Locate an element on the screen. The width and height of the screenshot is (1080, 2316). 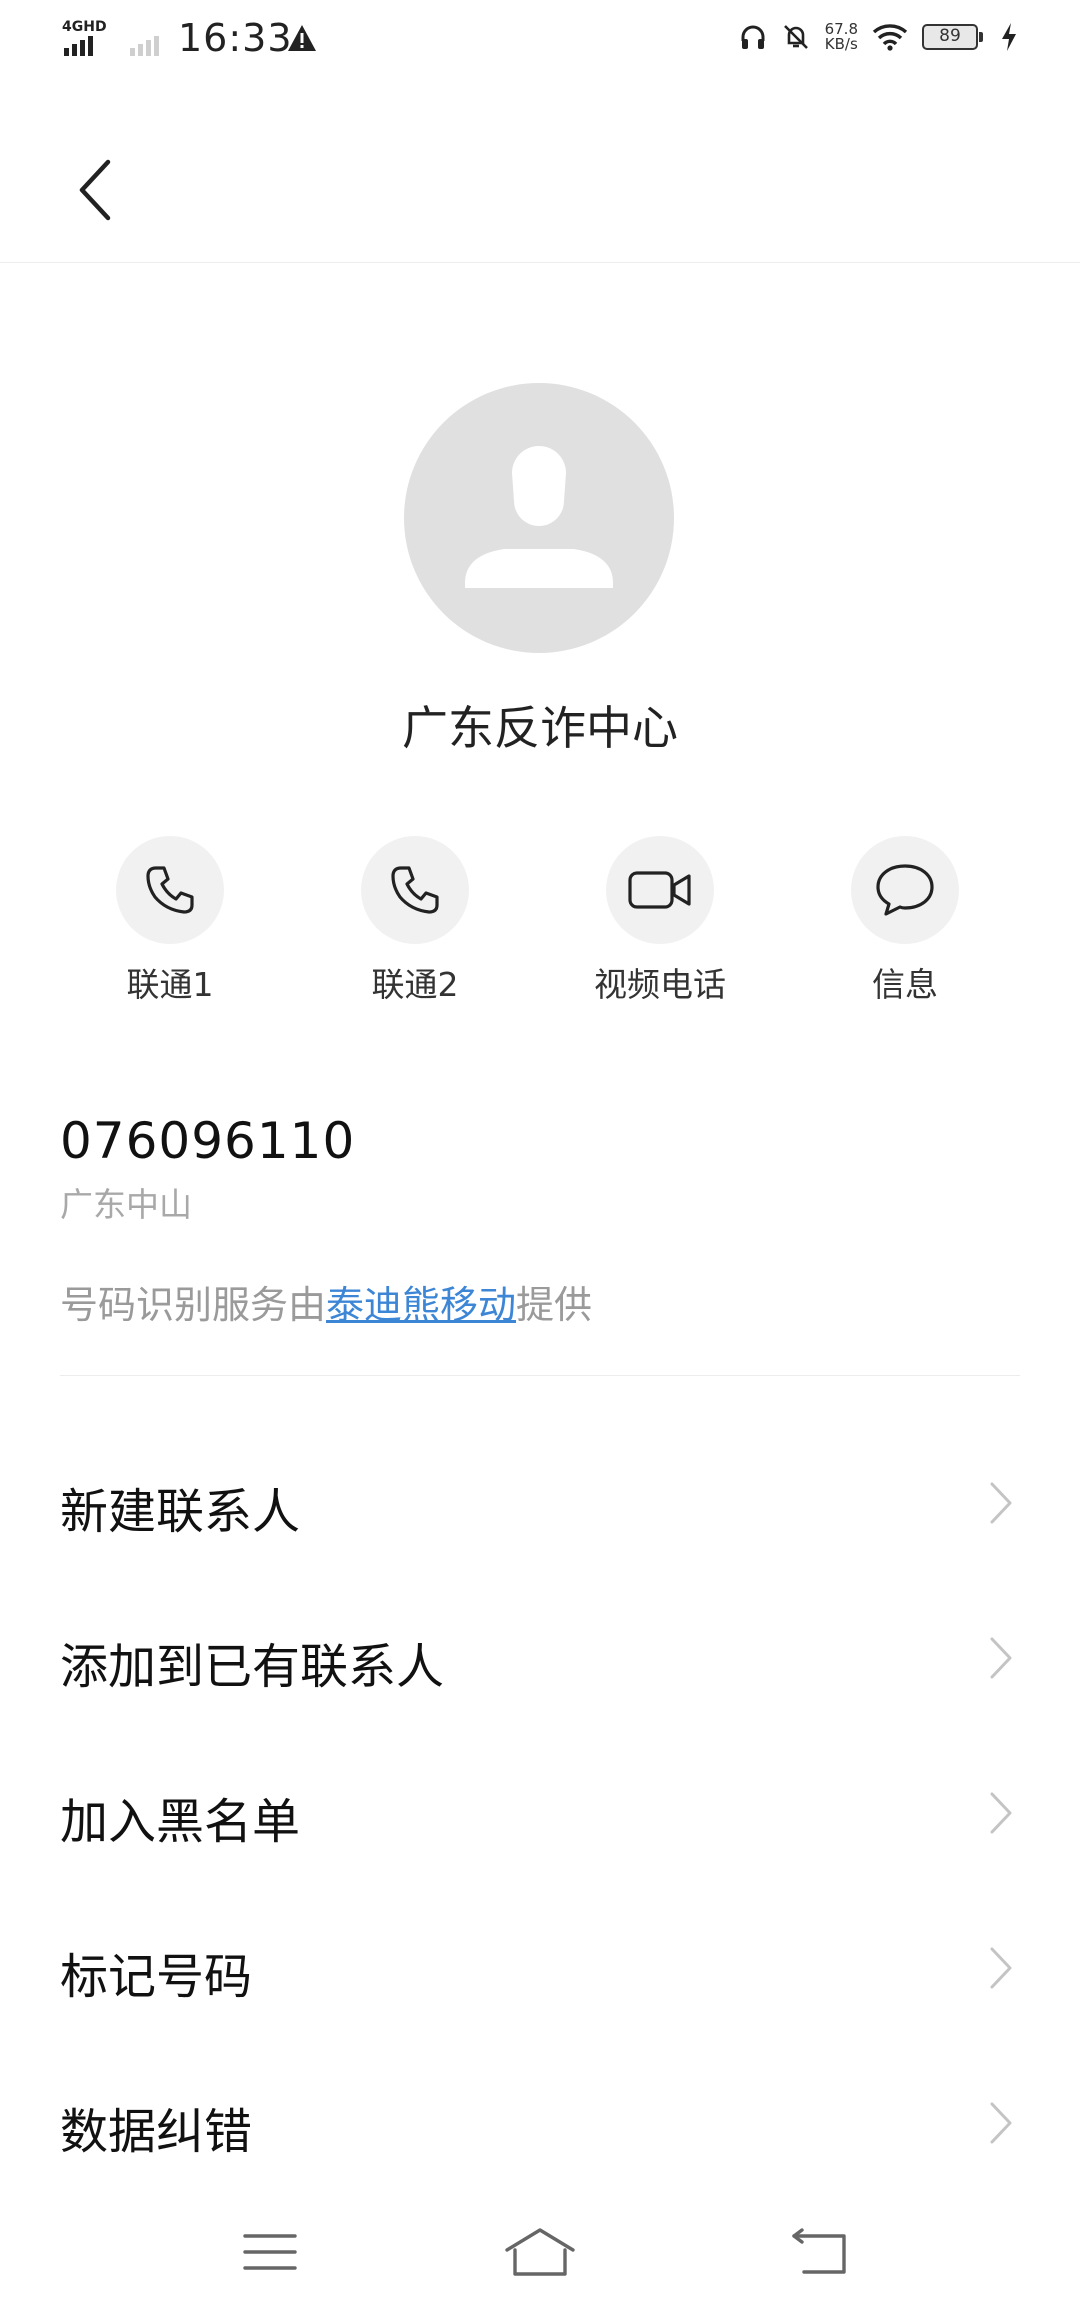
status-time: 16:33 is located at coordinates (235, 38).